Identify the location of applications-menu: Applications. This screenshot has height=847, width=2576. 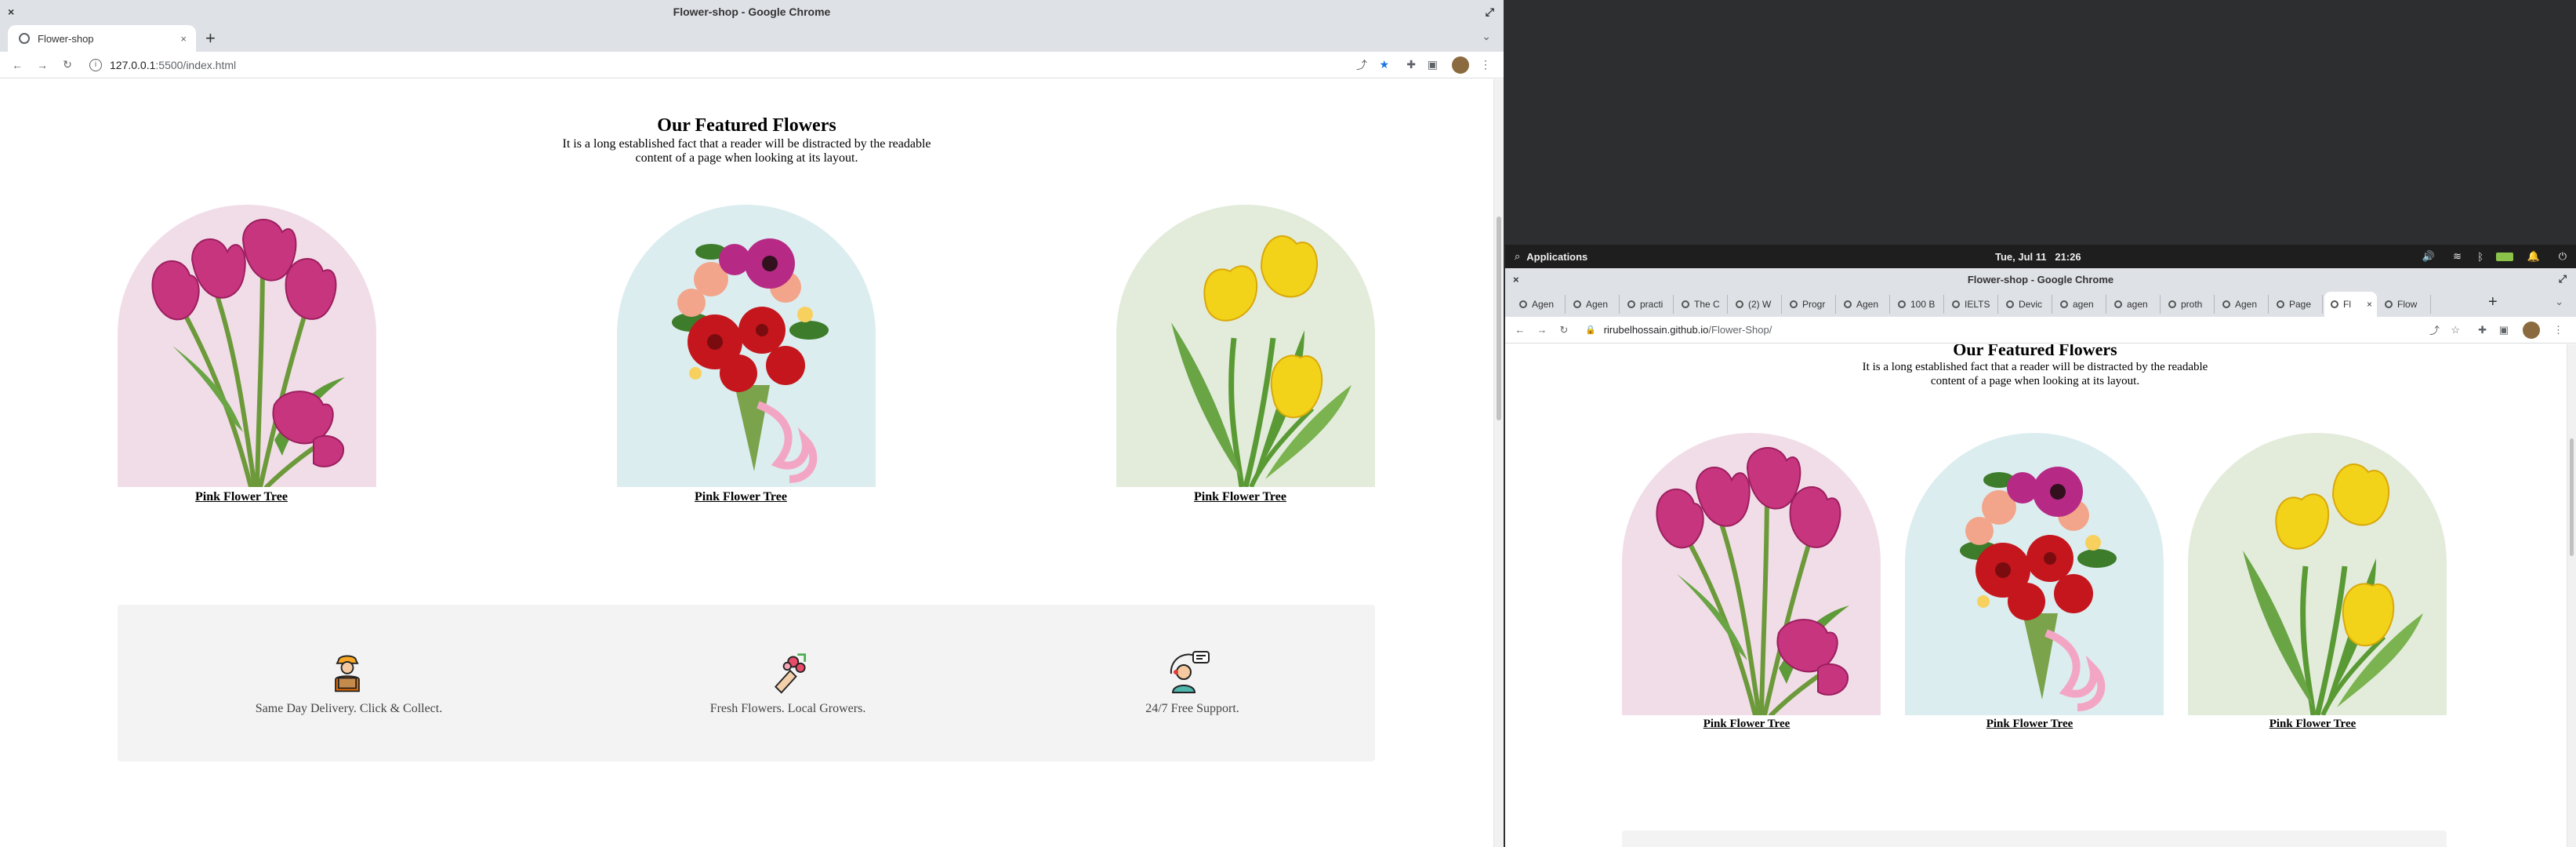
(1556, 257).